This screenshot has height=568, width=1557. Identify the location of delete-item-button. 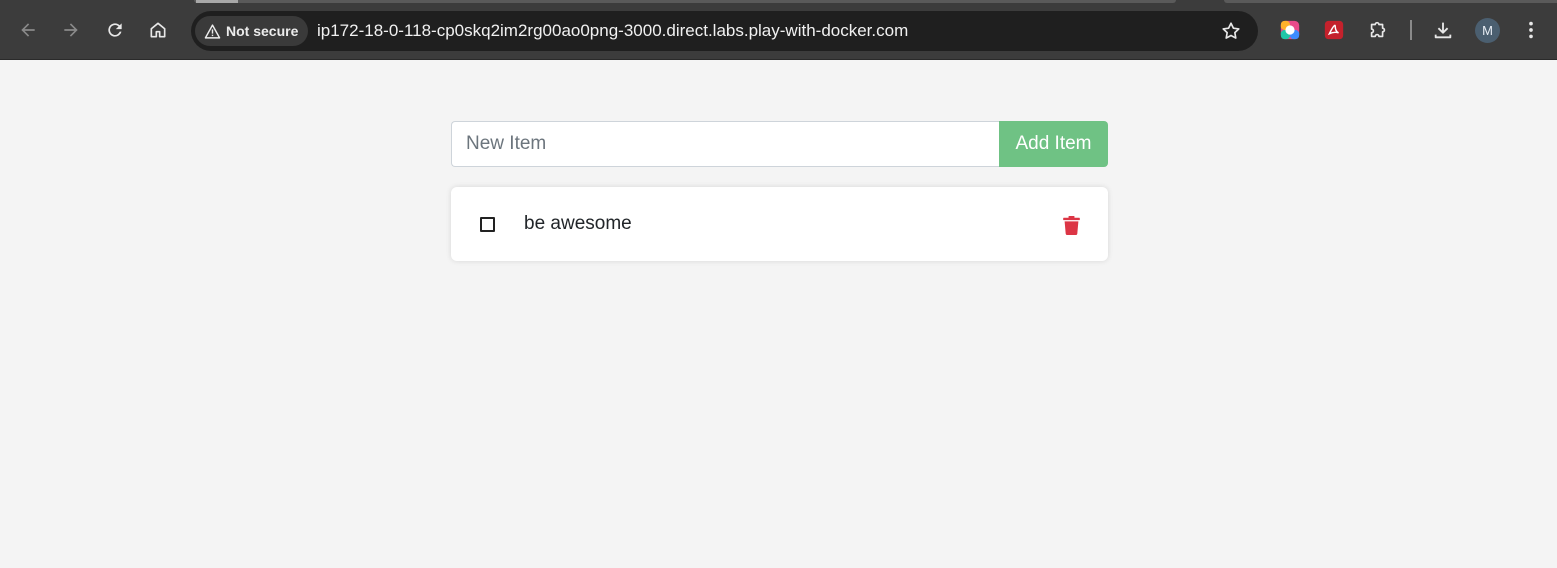
(1071, 225).